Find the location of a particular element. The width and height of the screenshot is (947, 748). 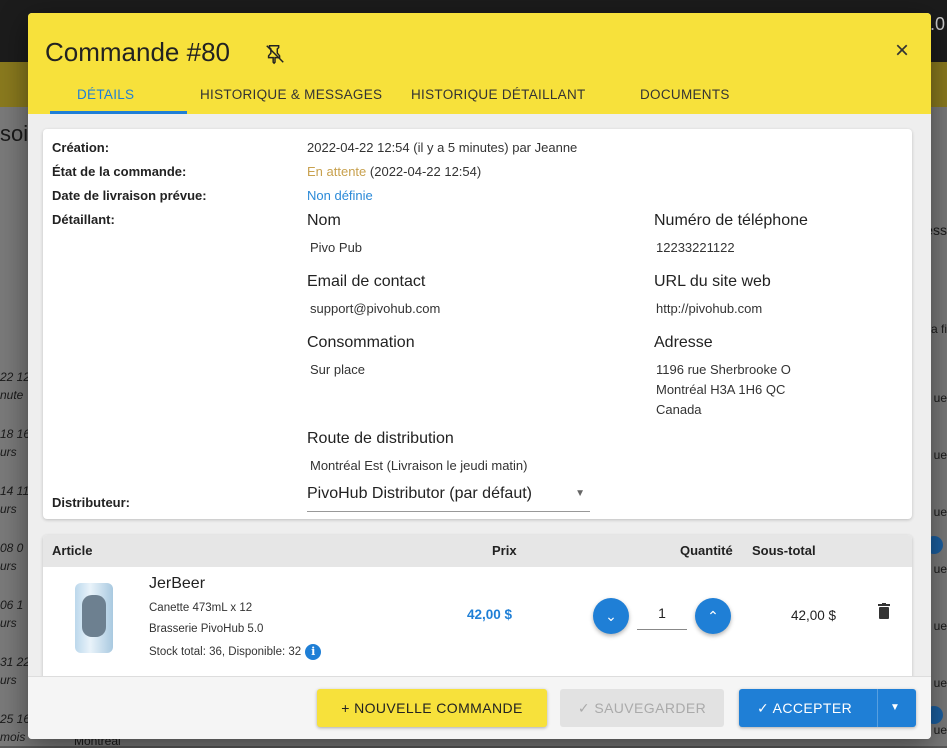

bg-row-date: 06 1 is located at coordinates (12, 605).